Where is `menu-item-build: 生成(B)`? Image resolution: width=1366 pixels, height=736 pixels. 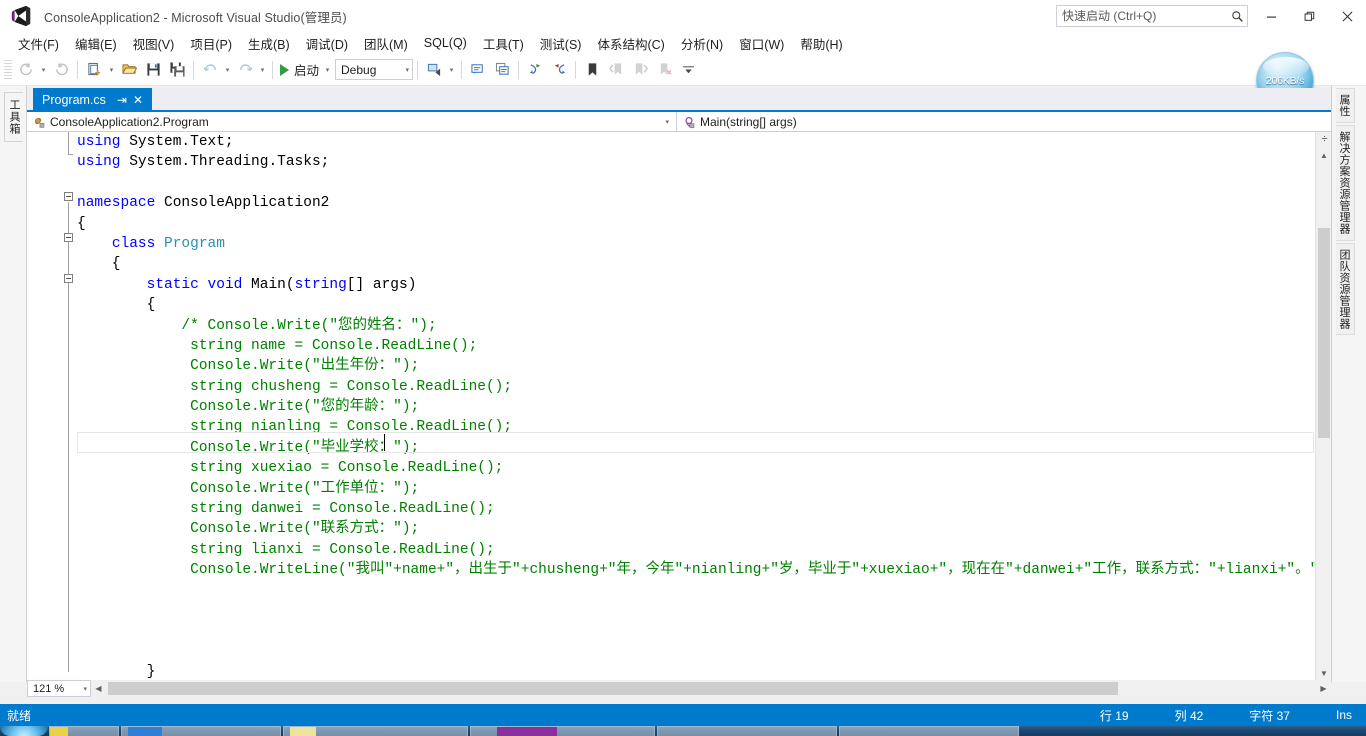
menu-item-build: 生成(B) is located at coordinates (269, 43).